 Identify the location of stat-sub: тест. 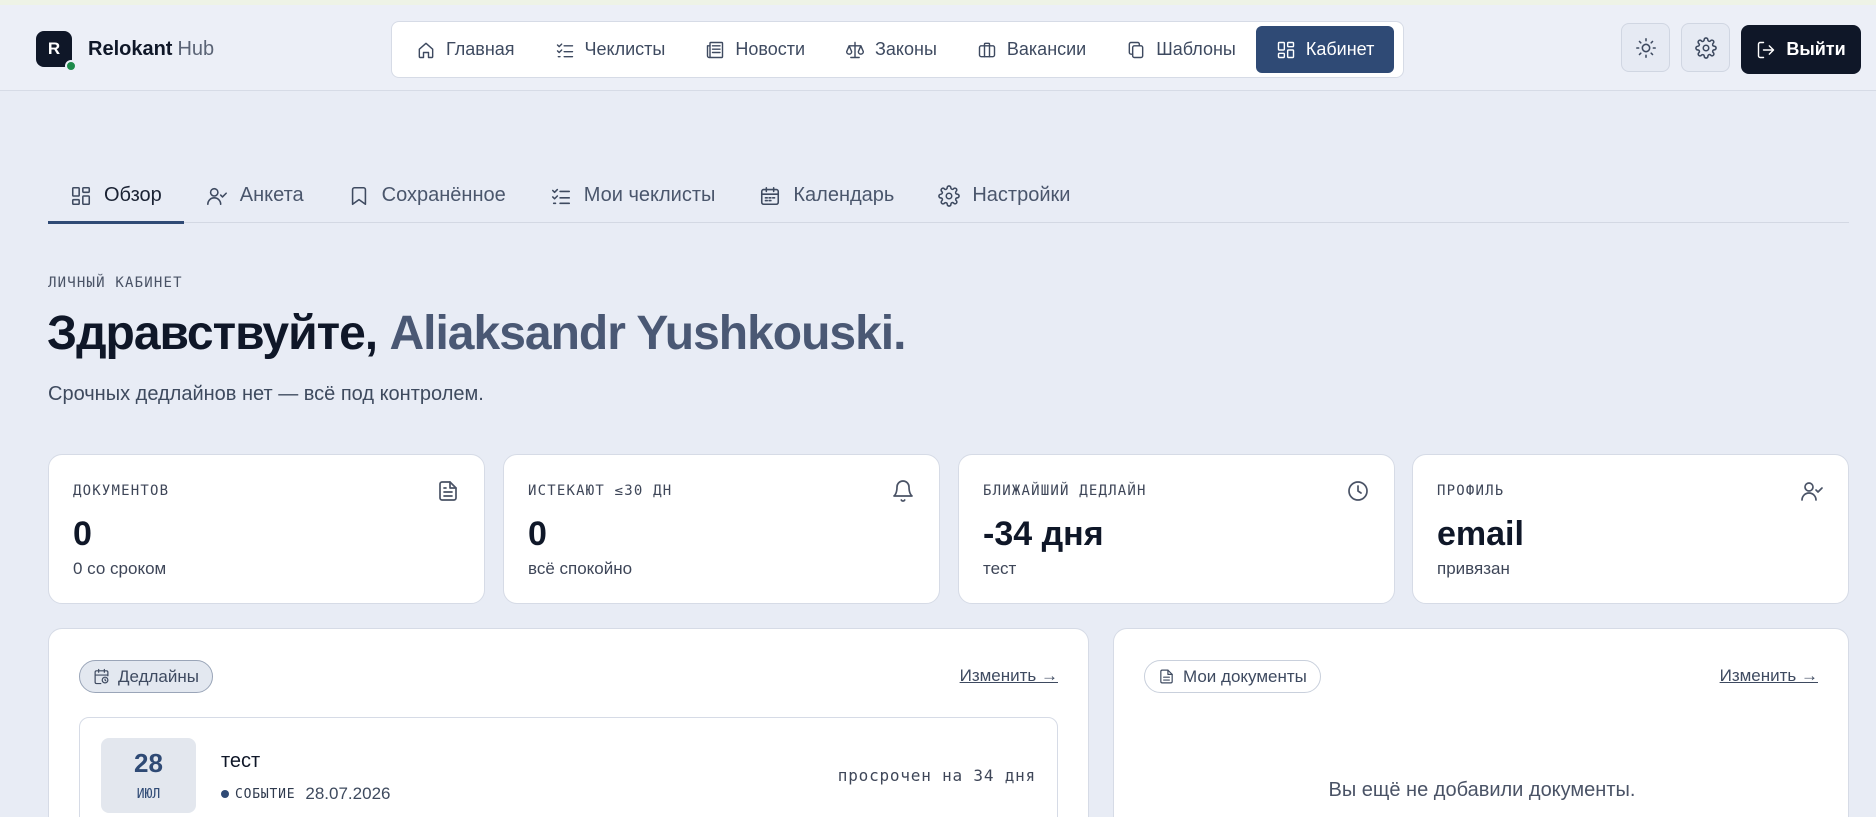
(1000, 568).